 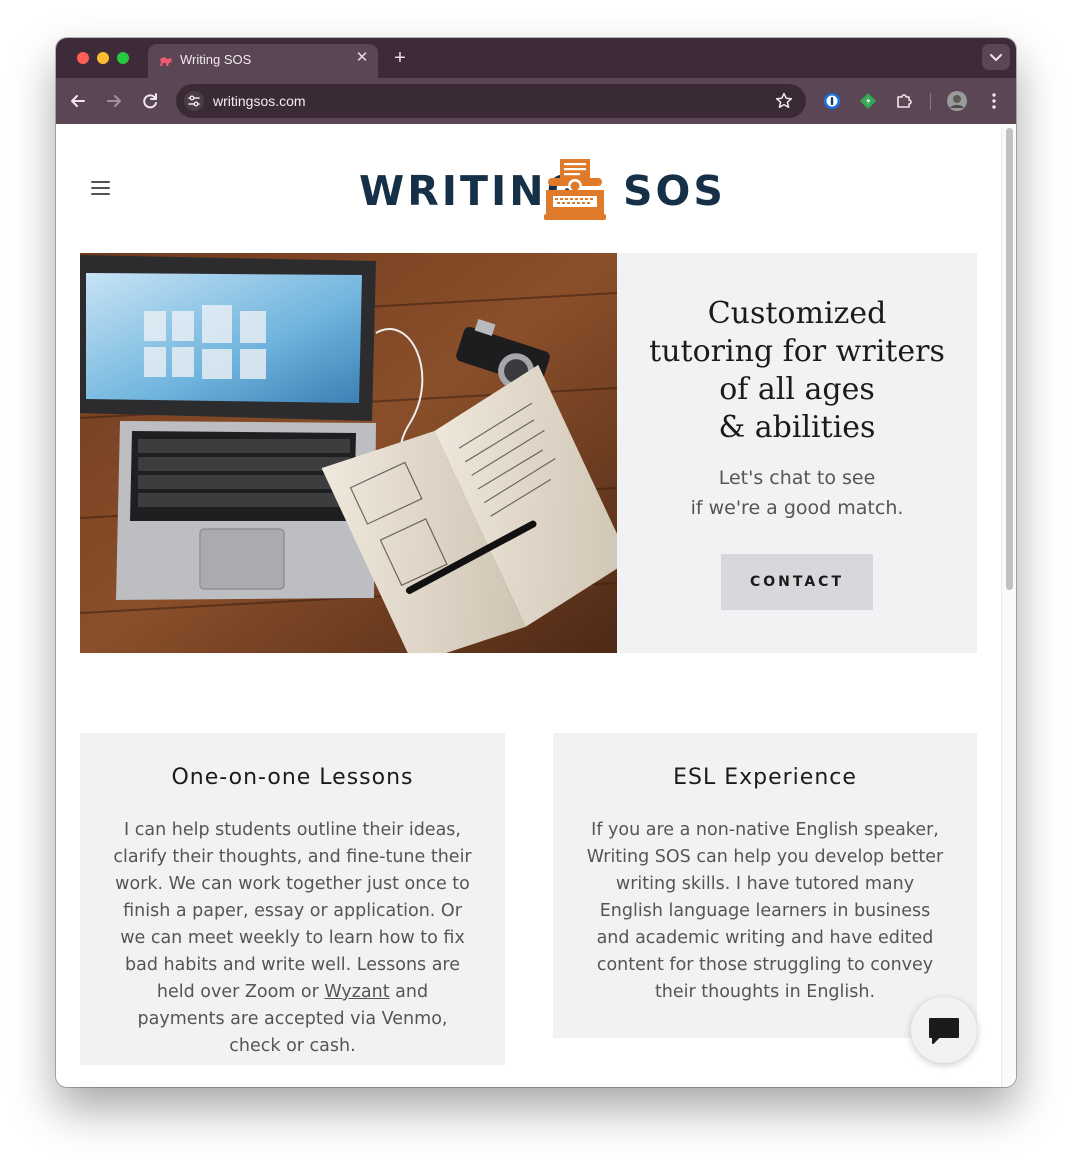 What do you see at coordinates (123, 58) in the screenshot?
I see `maximize-window-button` at bounding box center [123, 58].